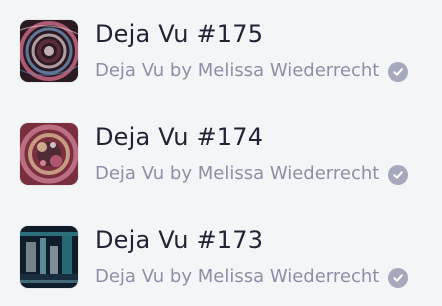 The width and height of the screenshot is (442, 306). What do you see at coordinates (179, 137) in the screenshot?
I see `nft-title: Deja Vu #174` at bounding box center [179, 137].